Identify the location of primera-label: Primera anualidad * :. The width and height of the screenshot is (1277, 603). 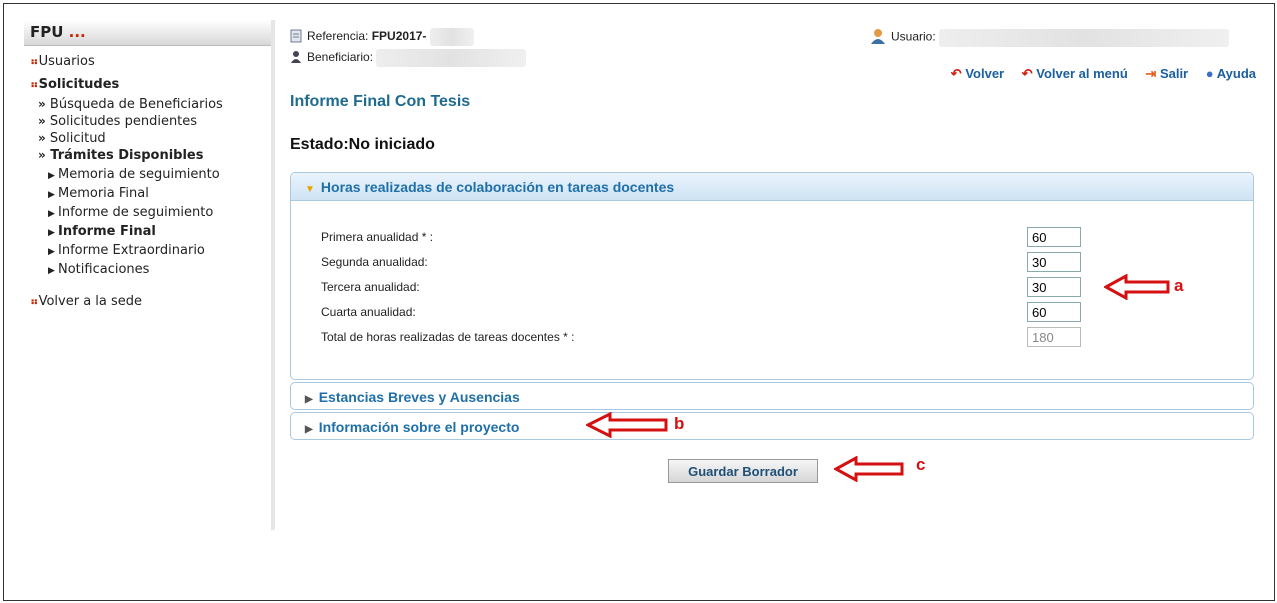
(377, 237).